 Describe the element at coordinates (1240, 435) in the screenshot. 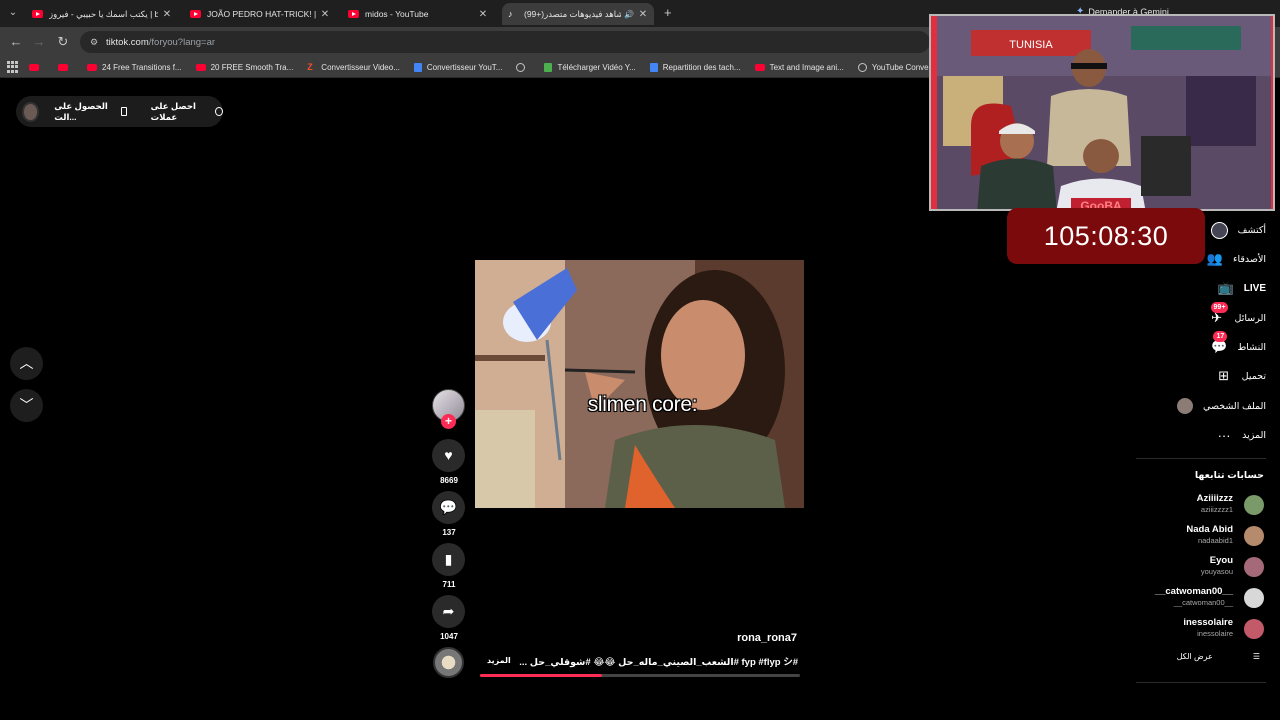

I see `sidebar-item-more: ··· المزيد` at that location.